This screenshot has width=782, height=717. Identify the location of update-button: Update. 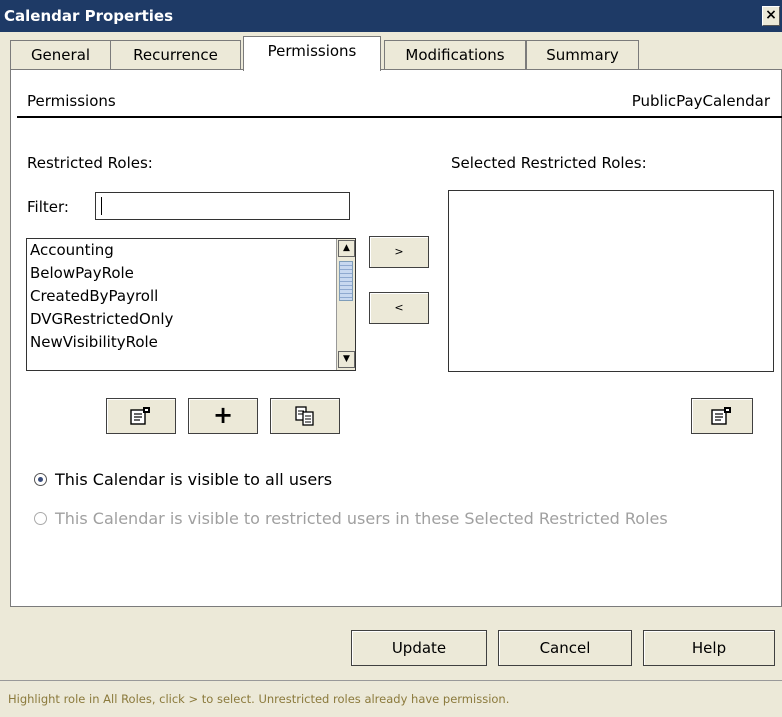
(419, 648).